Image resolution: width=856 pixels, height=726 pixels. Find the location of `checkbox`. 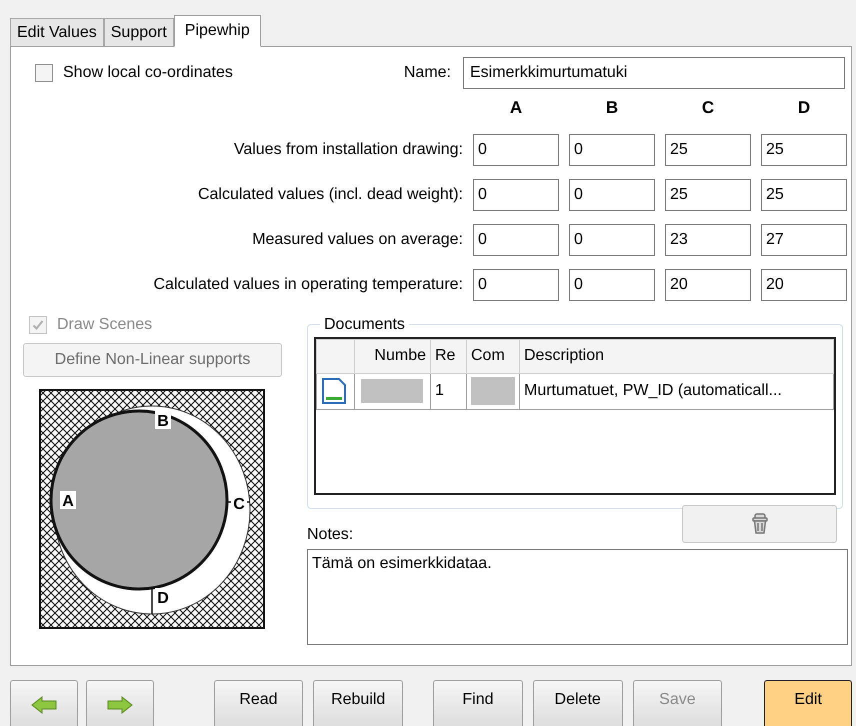

checkbox is located at coordinates (44, 73).